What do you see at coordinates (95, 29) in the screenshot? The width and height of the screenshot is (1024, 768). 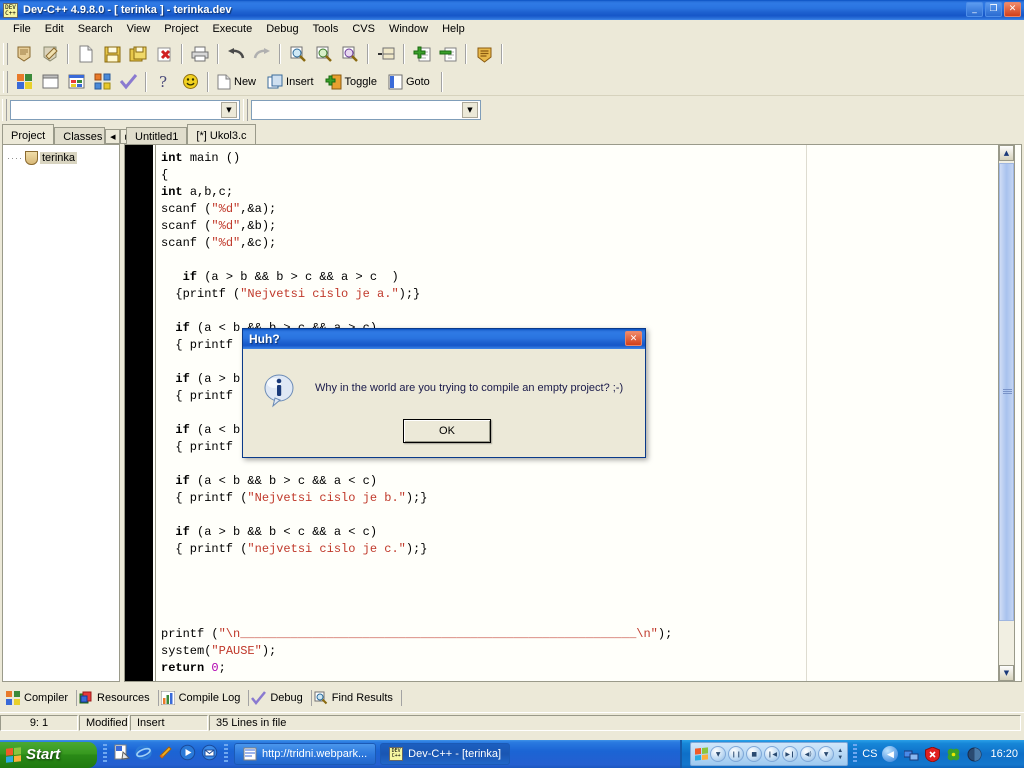 I see `menu-item-search: Search` at bounding box center [95, 29].